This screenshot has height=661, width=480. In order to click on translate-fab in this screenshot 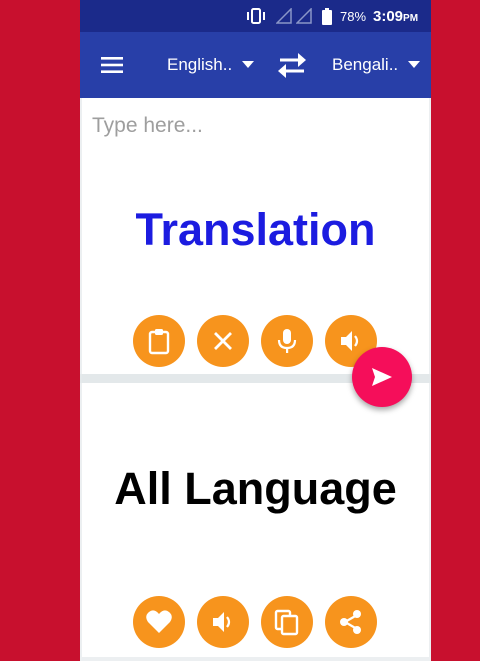, I will do `click(382, 377)`.